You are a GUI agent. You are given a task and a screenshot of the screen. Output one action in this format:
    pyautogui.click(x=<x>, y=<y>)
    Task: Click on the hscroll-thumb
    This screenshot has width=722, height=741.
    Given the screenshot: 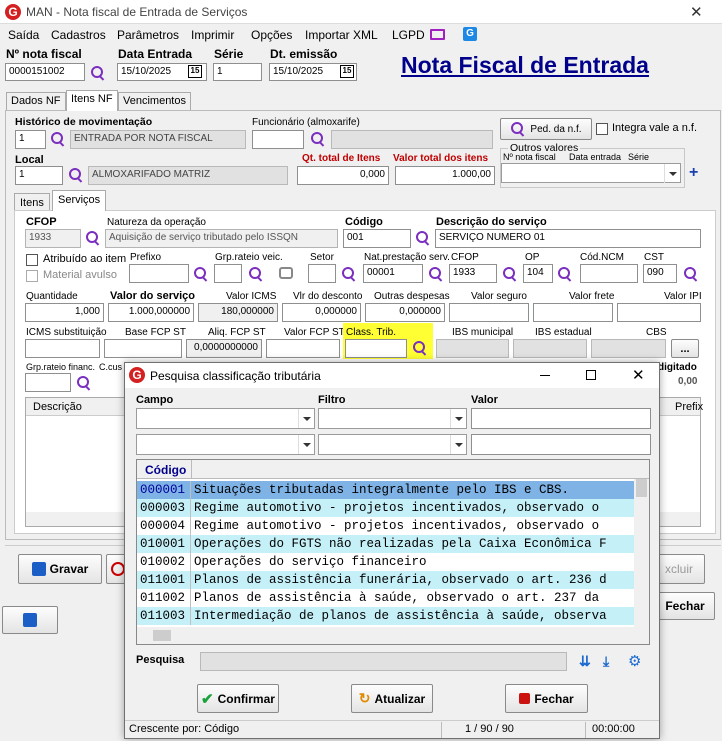 What is the action you would take?
    pyautogui.click(x=162, y=635)
    